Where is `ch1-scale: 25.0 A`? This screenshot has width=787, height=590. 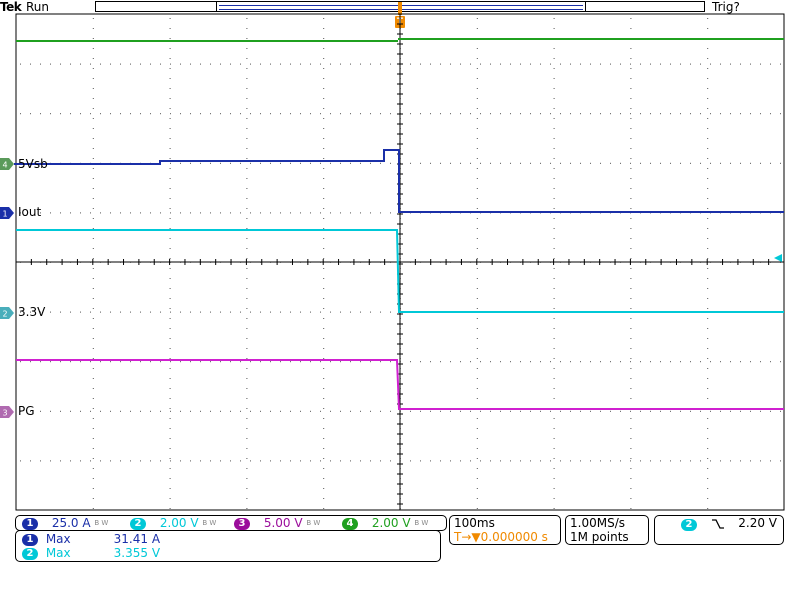 ch1-scale: 25.0 A is located at coordinates (71, 523).